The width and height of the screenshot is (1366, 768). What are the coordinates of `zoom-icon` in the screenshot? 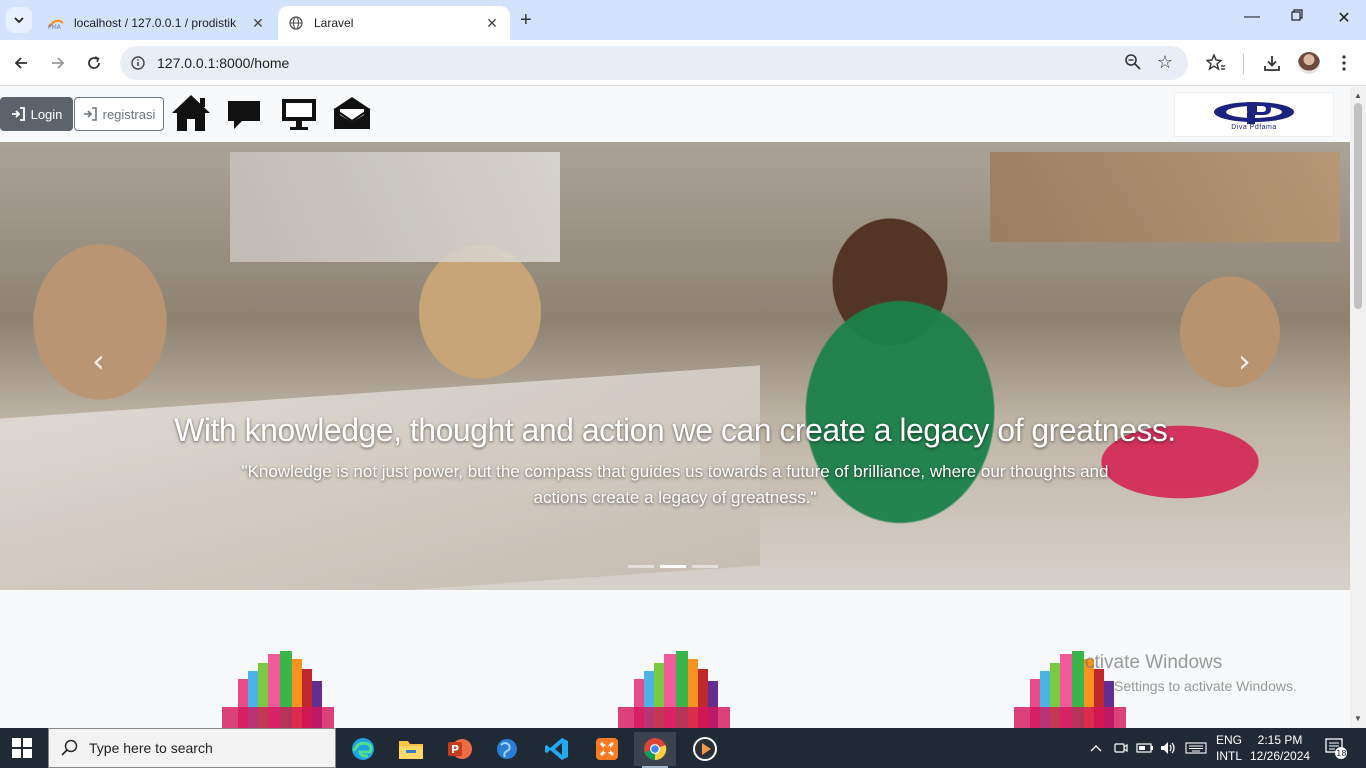 It's located at (1133, 64).